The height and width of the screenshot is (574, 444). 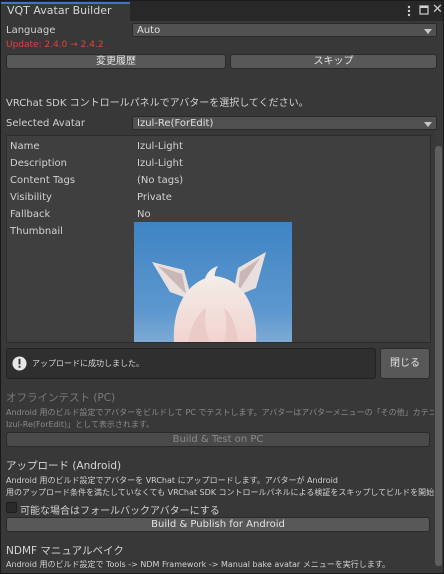 I want to click on language-dropdown: Auto, so click(x=284, y=30).